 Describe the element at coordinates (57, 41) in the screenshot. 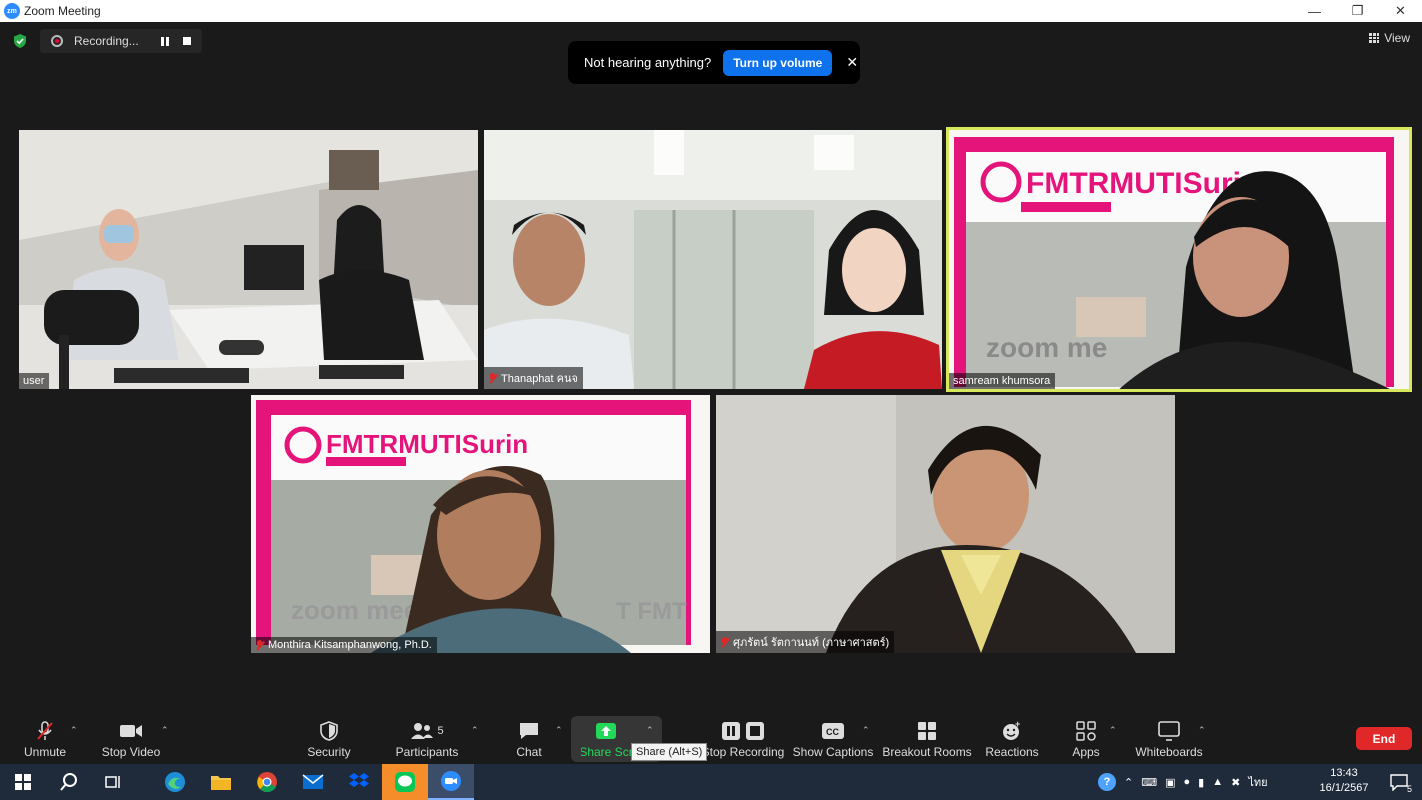

I see `recording-dot-icon` at that location.